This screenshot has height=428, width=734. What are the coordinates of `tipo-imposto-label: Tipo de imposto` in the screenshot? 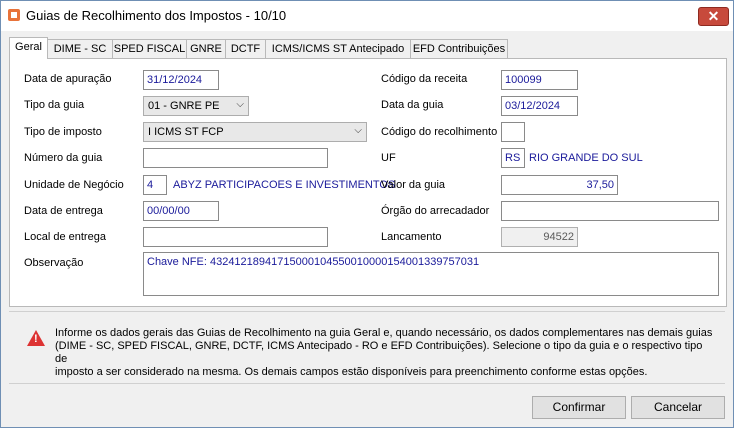 It's located at (63, 132).